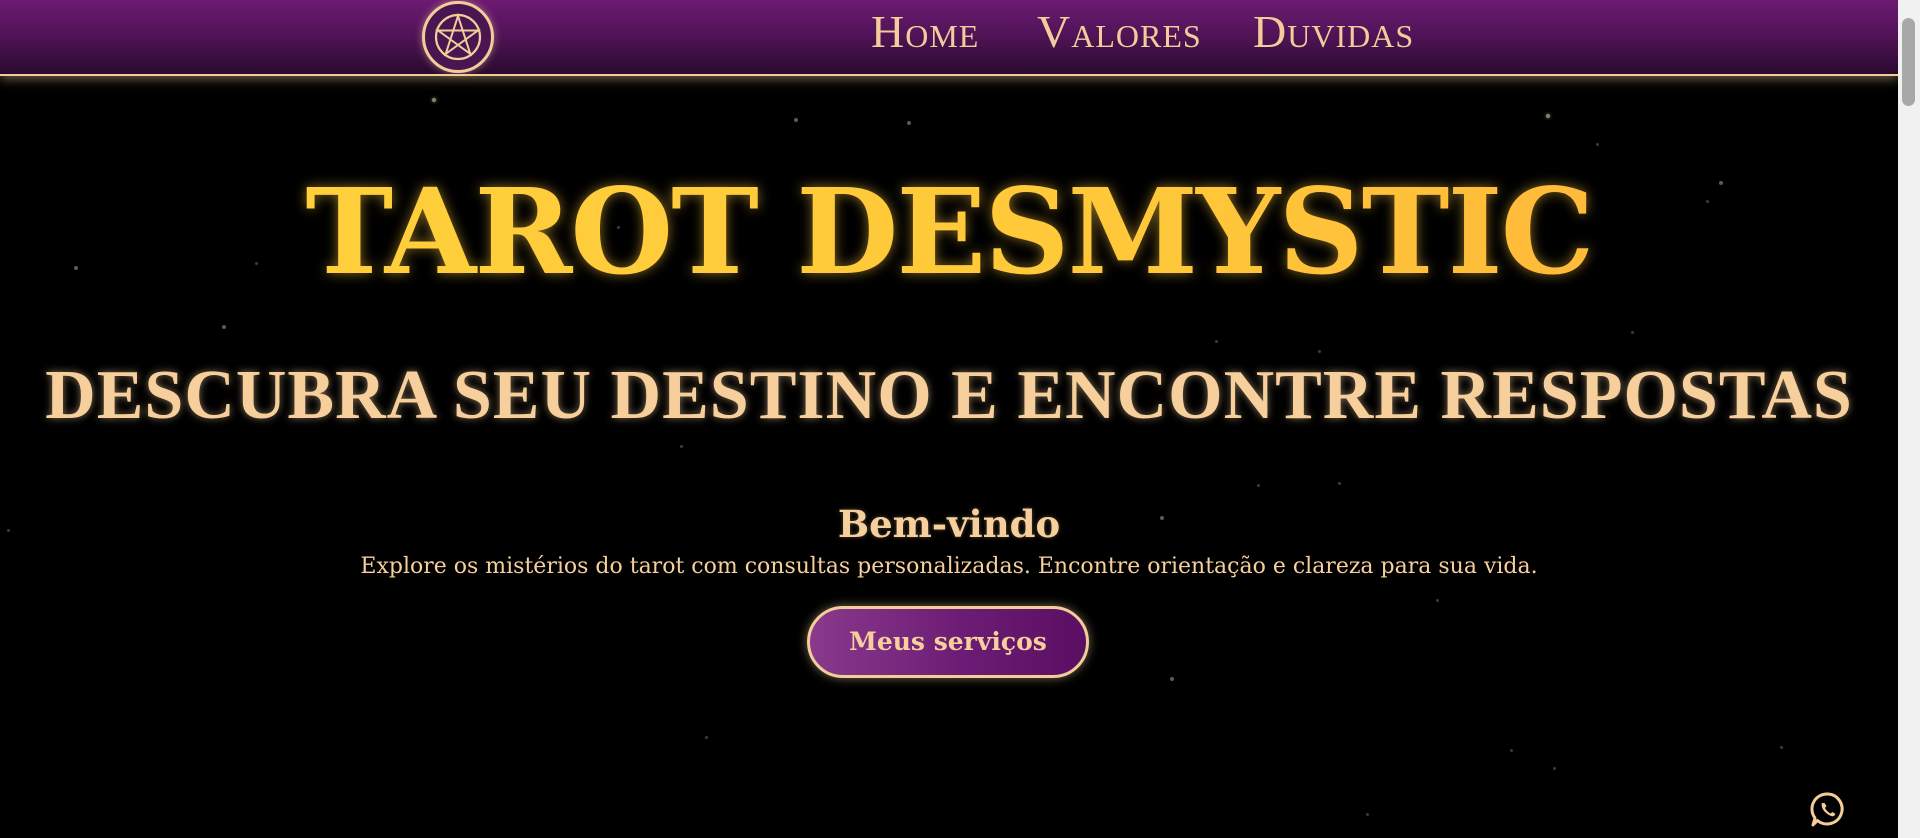 This screenshot has width=1920, height=838. What do you see at coordinates (1333, 32) in the screenshot?
I see `nav-link-duvidas: Duvidas` at bounding box center [1333, 32].